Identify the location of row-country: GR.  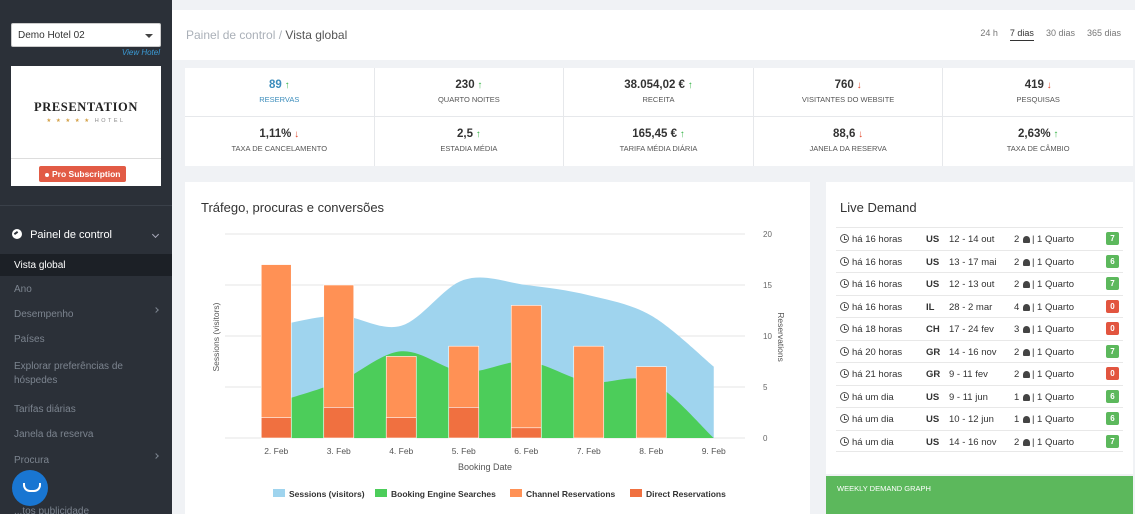
(933, 352).